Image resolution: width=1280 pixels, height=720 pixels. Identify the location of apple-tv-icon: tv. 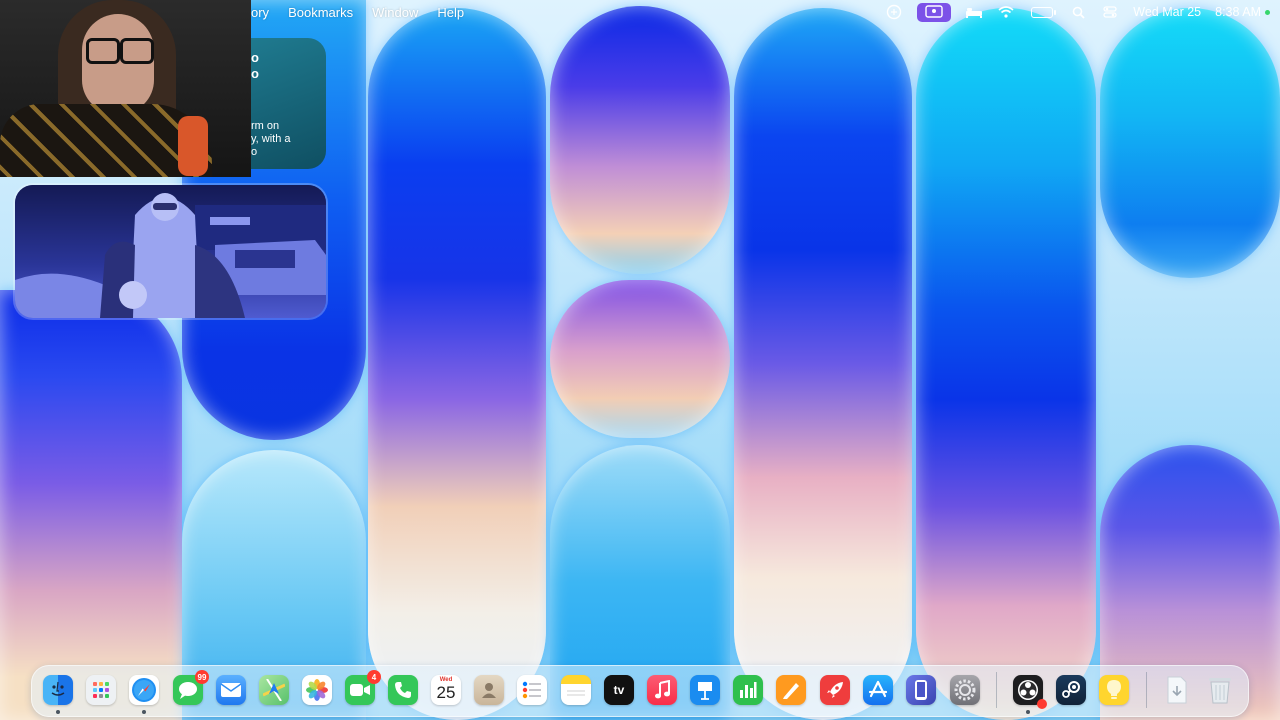
(619, 690).